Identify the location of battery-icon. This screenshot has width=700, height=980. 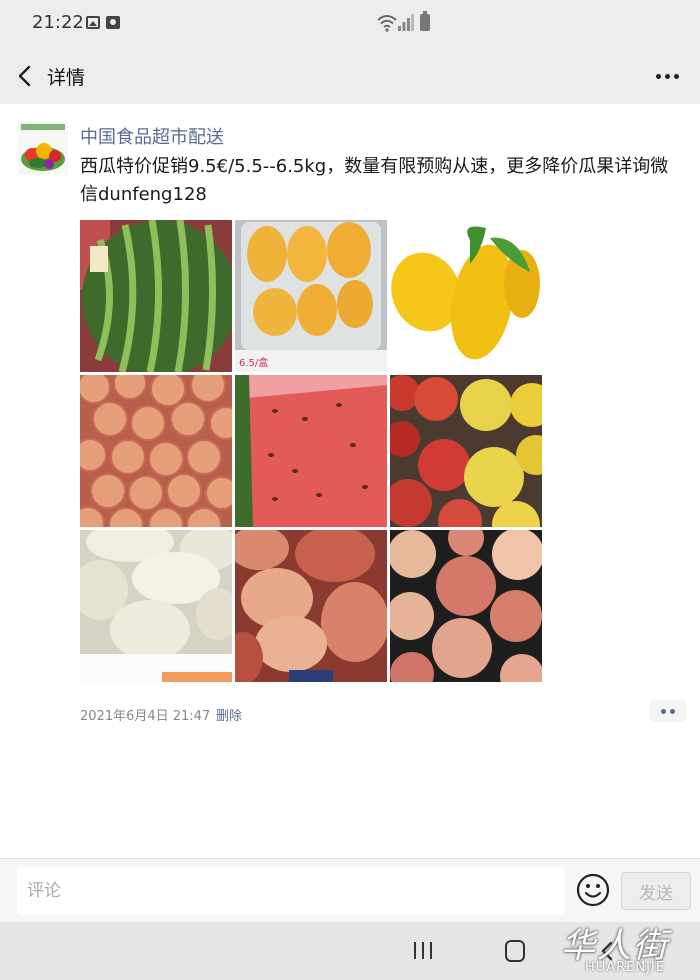
(425, 21).